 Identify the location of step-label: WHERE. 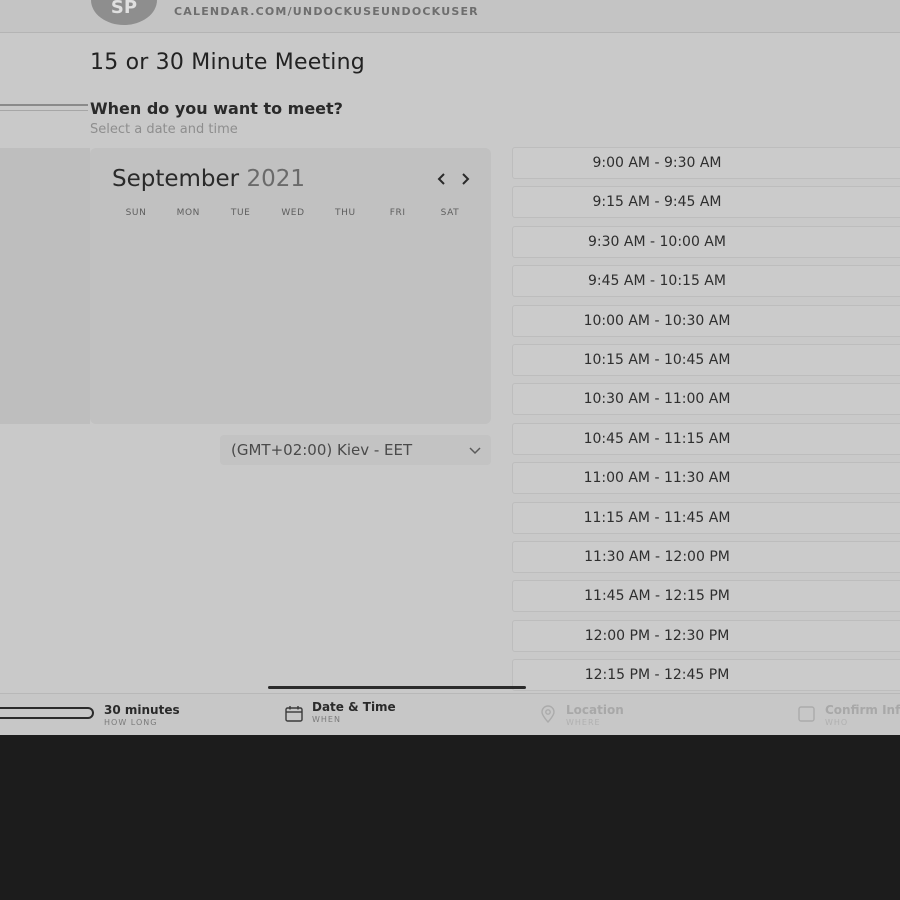
(583, 722).